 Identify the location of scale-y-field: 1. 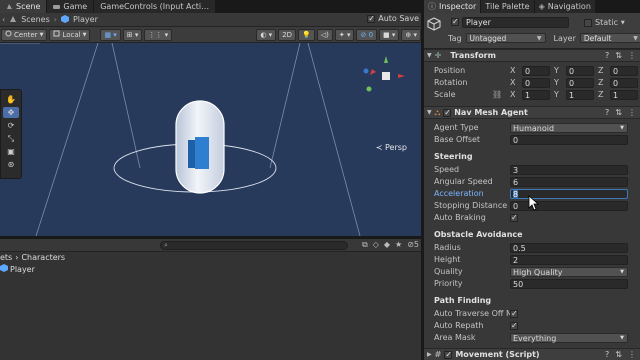
(580, 94).